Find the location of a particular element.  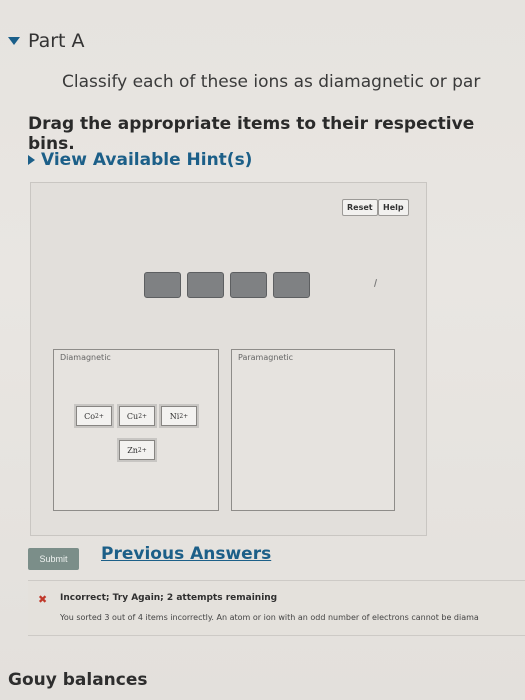

part-header: Part A is located at coordinates (46, 41).